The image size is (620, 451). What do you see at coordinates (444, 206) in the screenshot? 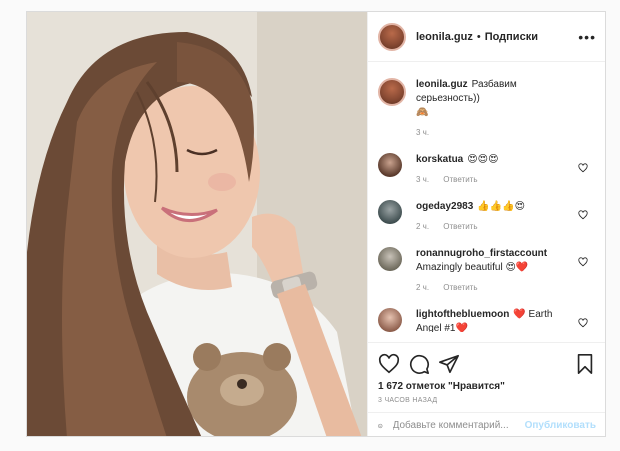
I see `comment-username: ogeday2983` at bounding box center [444, 206].